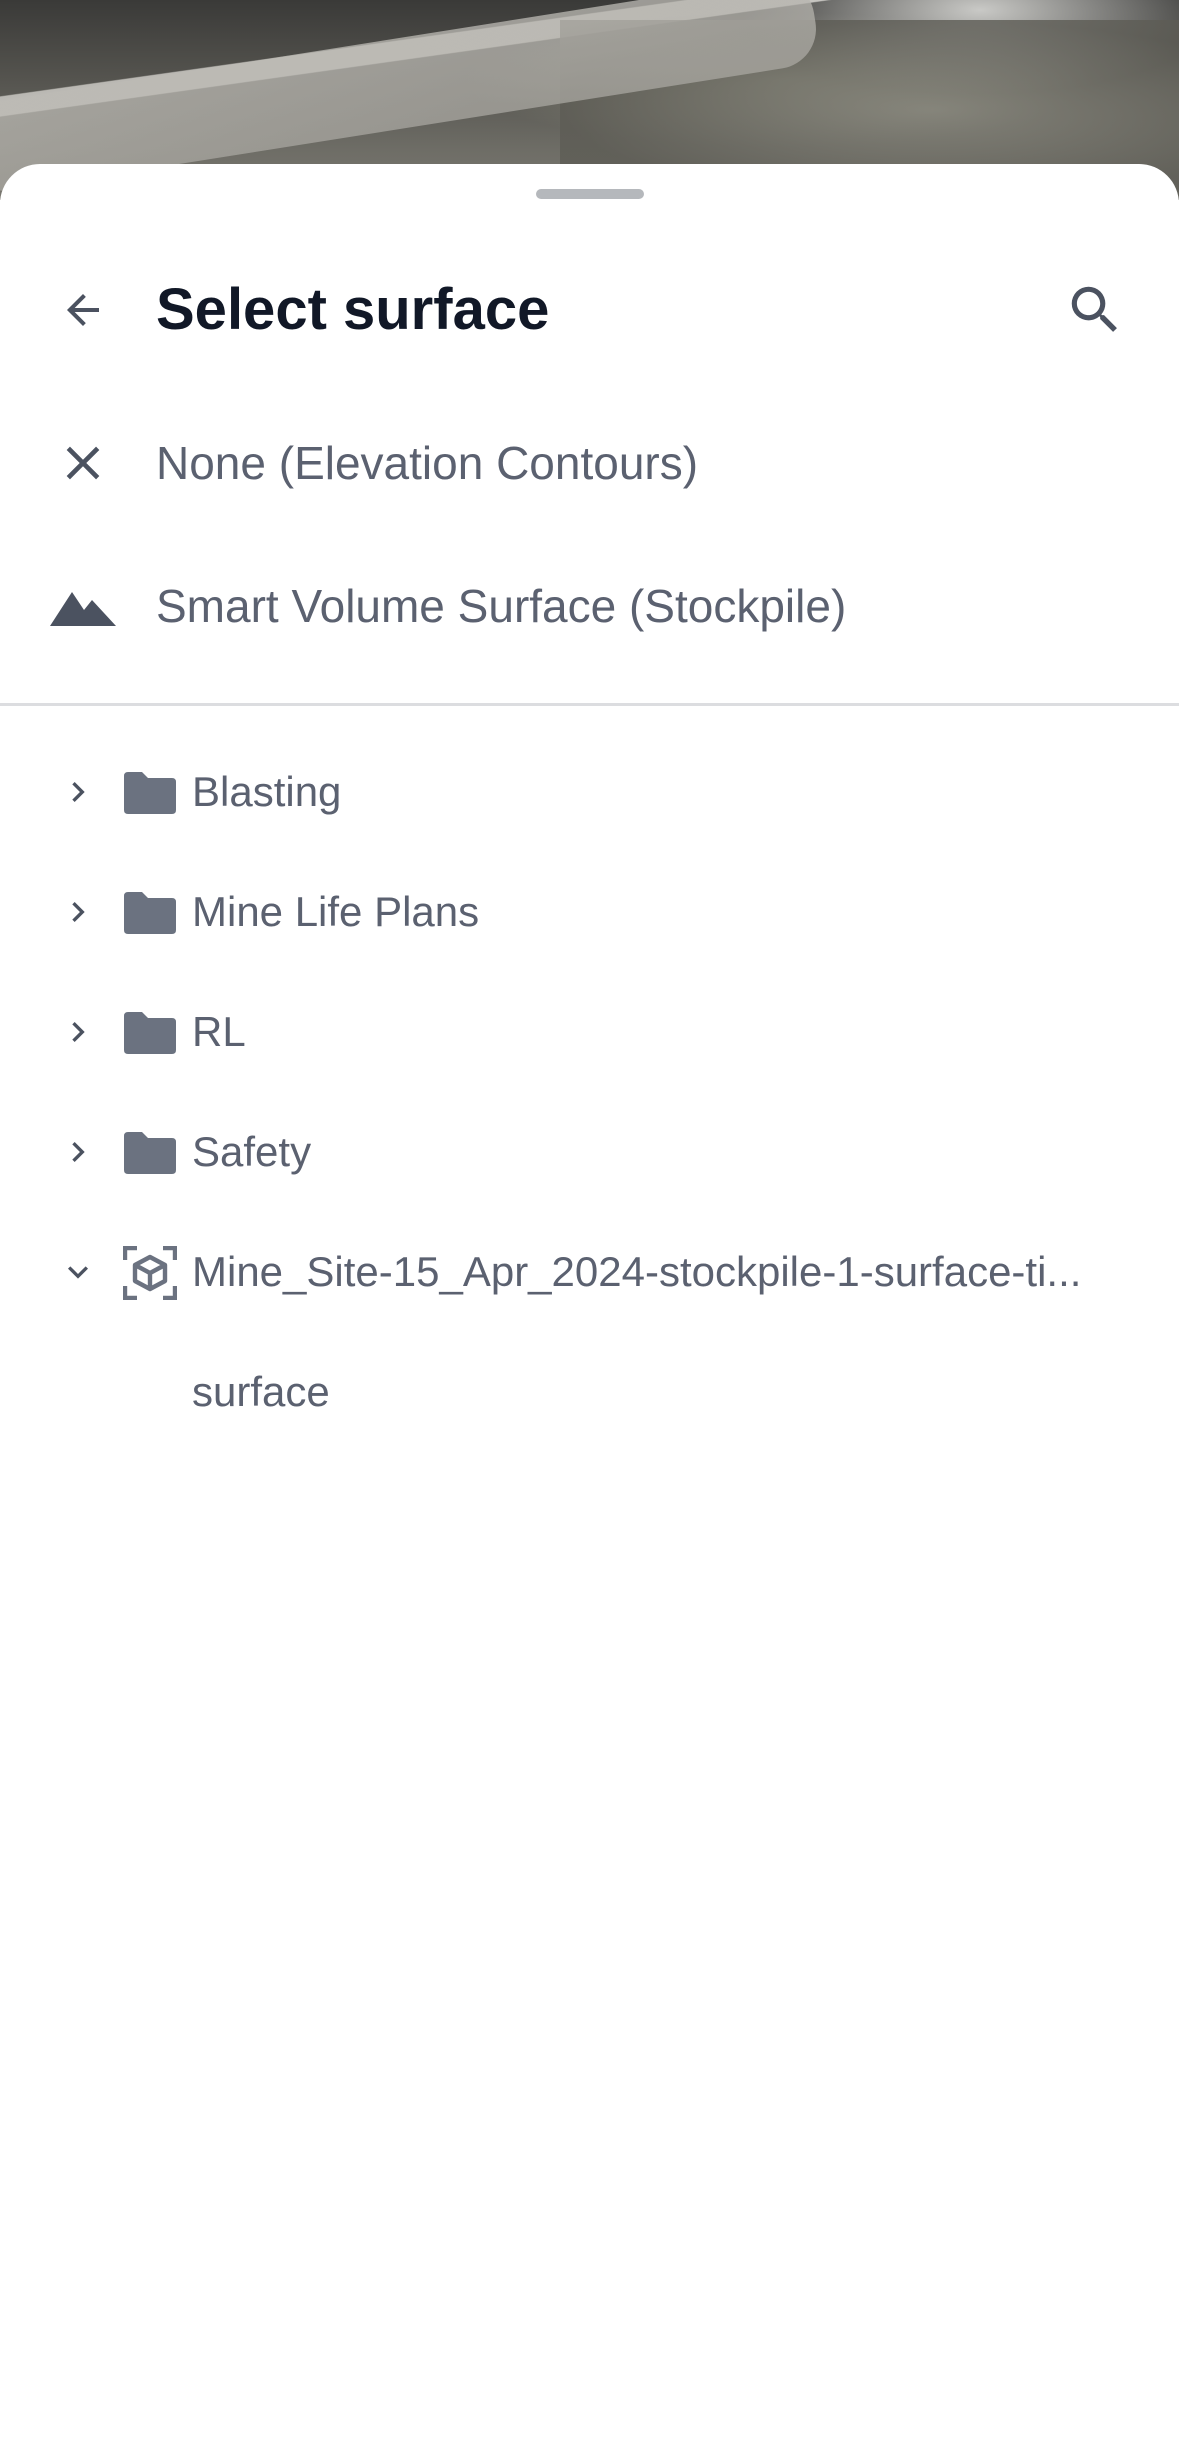 The height and width of the screenshot is (2450, 1179). Describe the element at coordinates (261, 1391) in the screenshot. I see `tree-child-label: surface` at that location.